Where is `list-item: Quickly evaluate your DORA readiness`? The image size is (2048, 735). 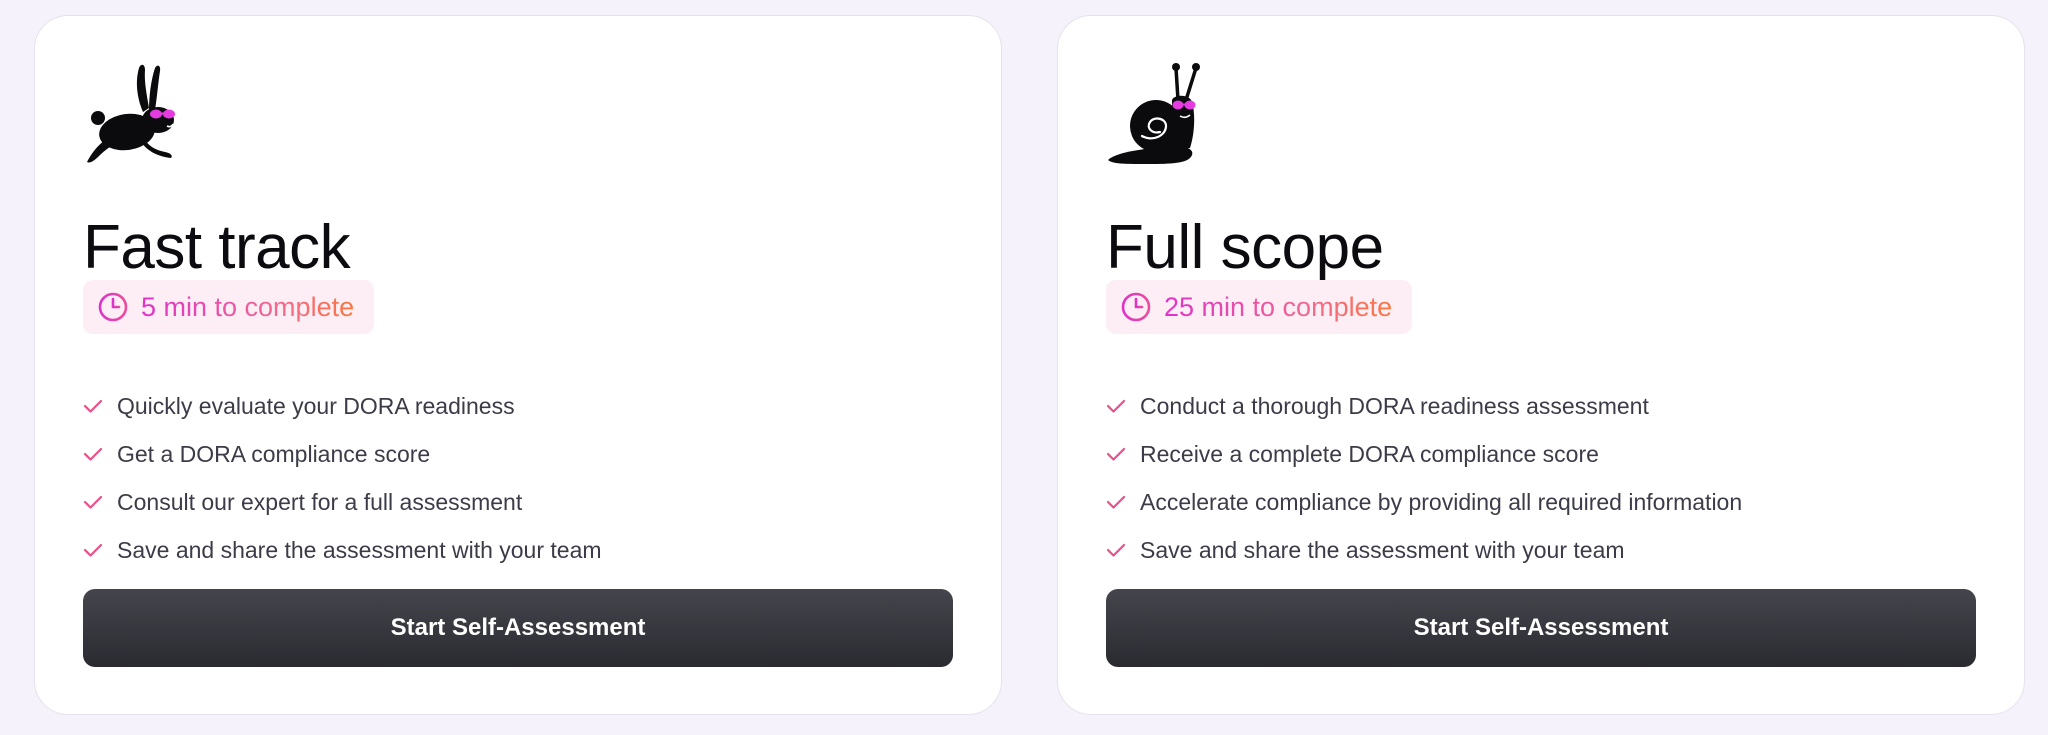 list-item: Quickly evaluate your DORA readiness is located at coordinates (342, 406).